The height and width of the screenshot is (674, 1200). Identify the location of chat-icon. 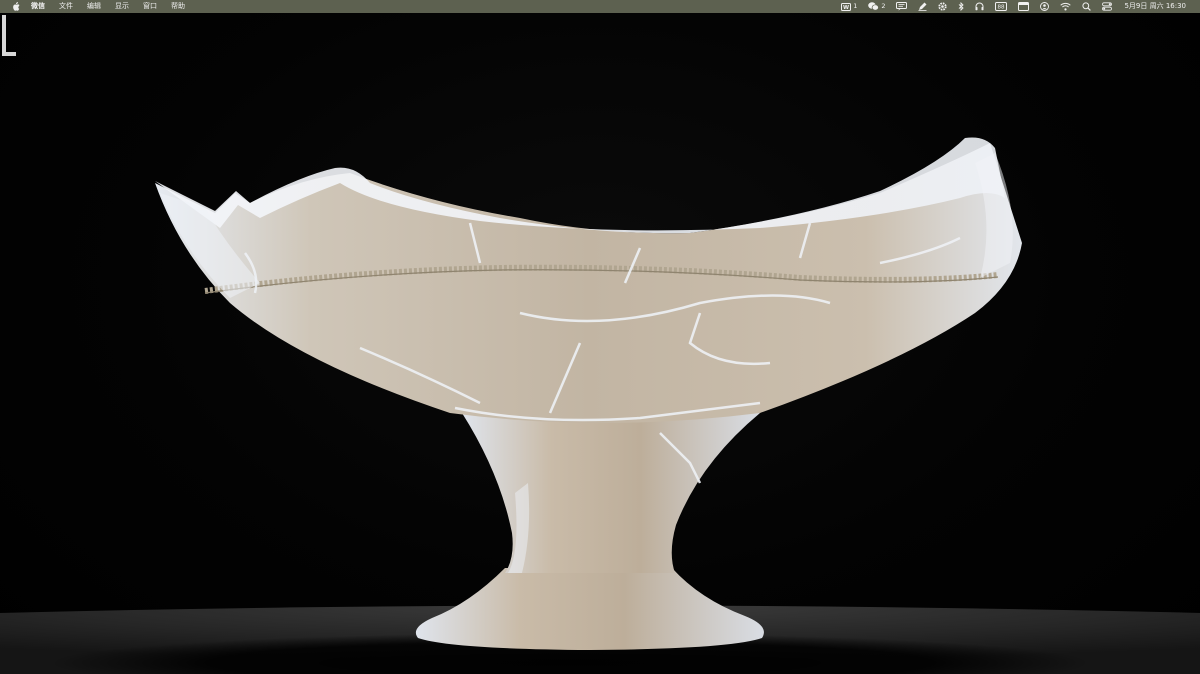
(902, 6).